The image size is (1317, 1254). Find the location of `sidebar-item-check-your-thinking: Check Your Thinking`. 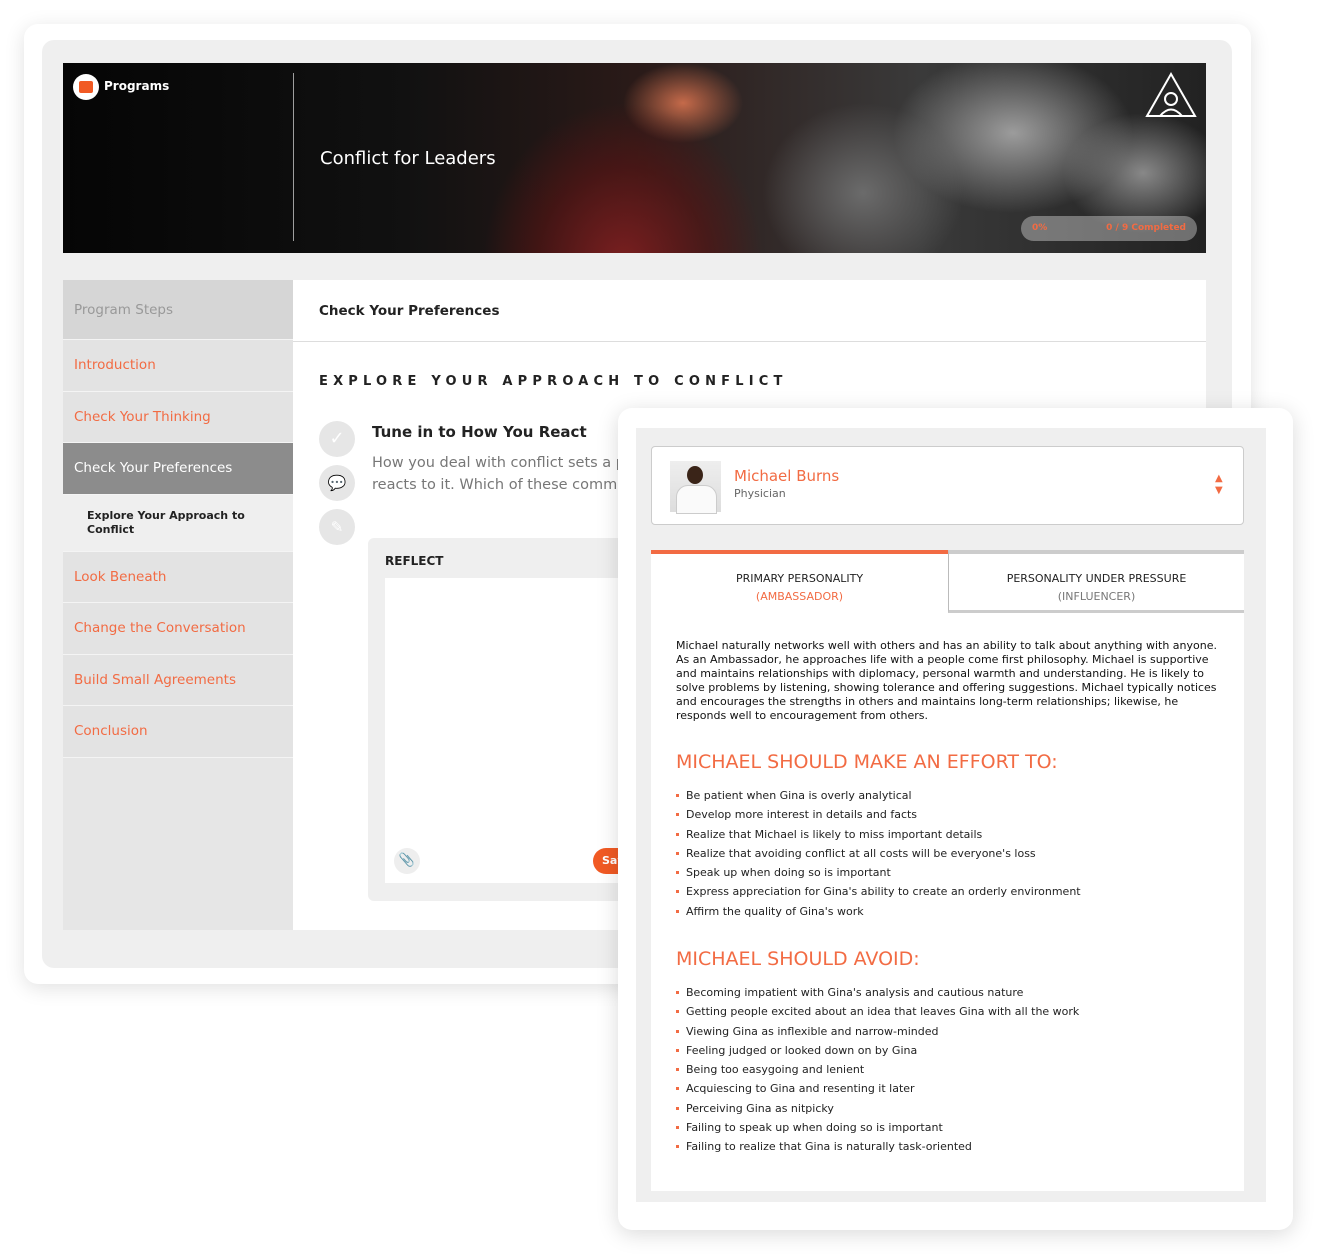

sidebar-item-check-your-thinking: Check Your Thinking is located at coordinates (178, 417).